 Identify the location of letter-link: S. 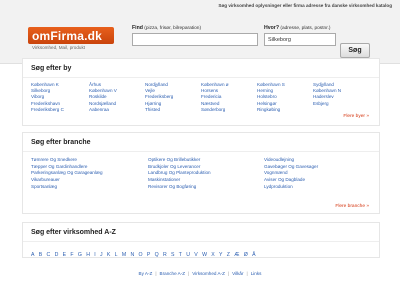
(172, 255).